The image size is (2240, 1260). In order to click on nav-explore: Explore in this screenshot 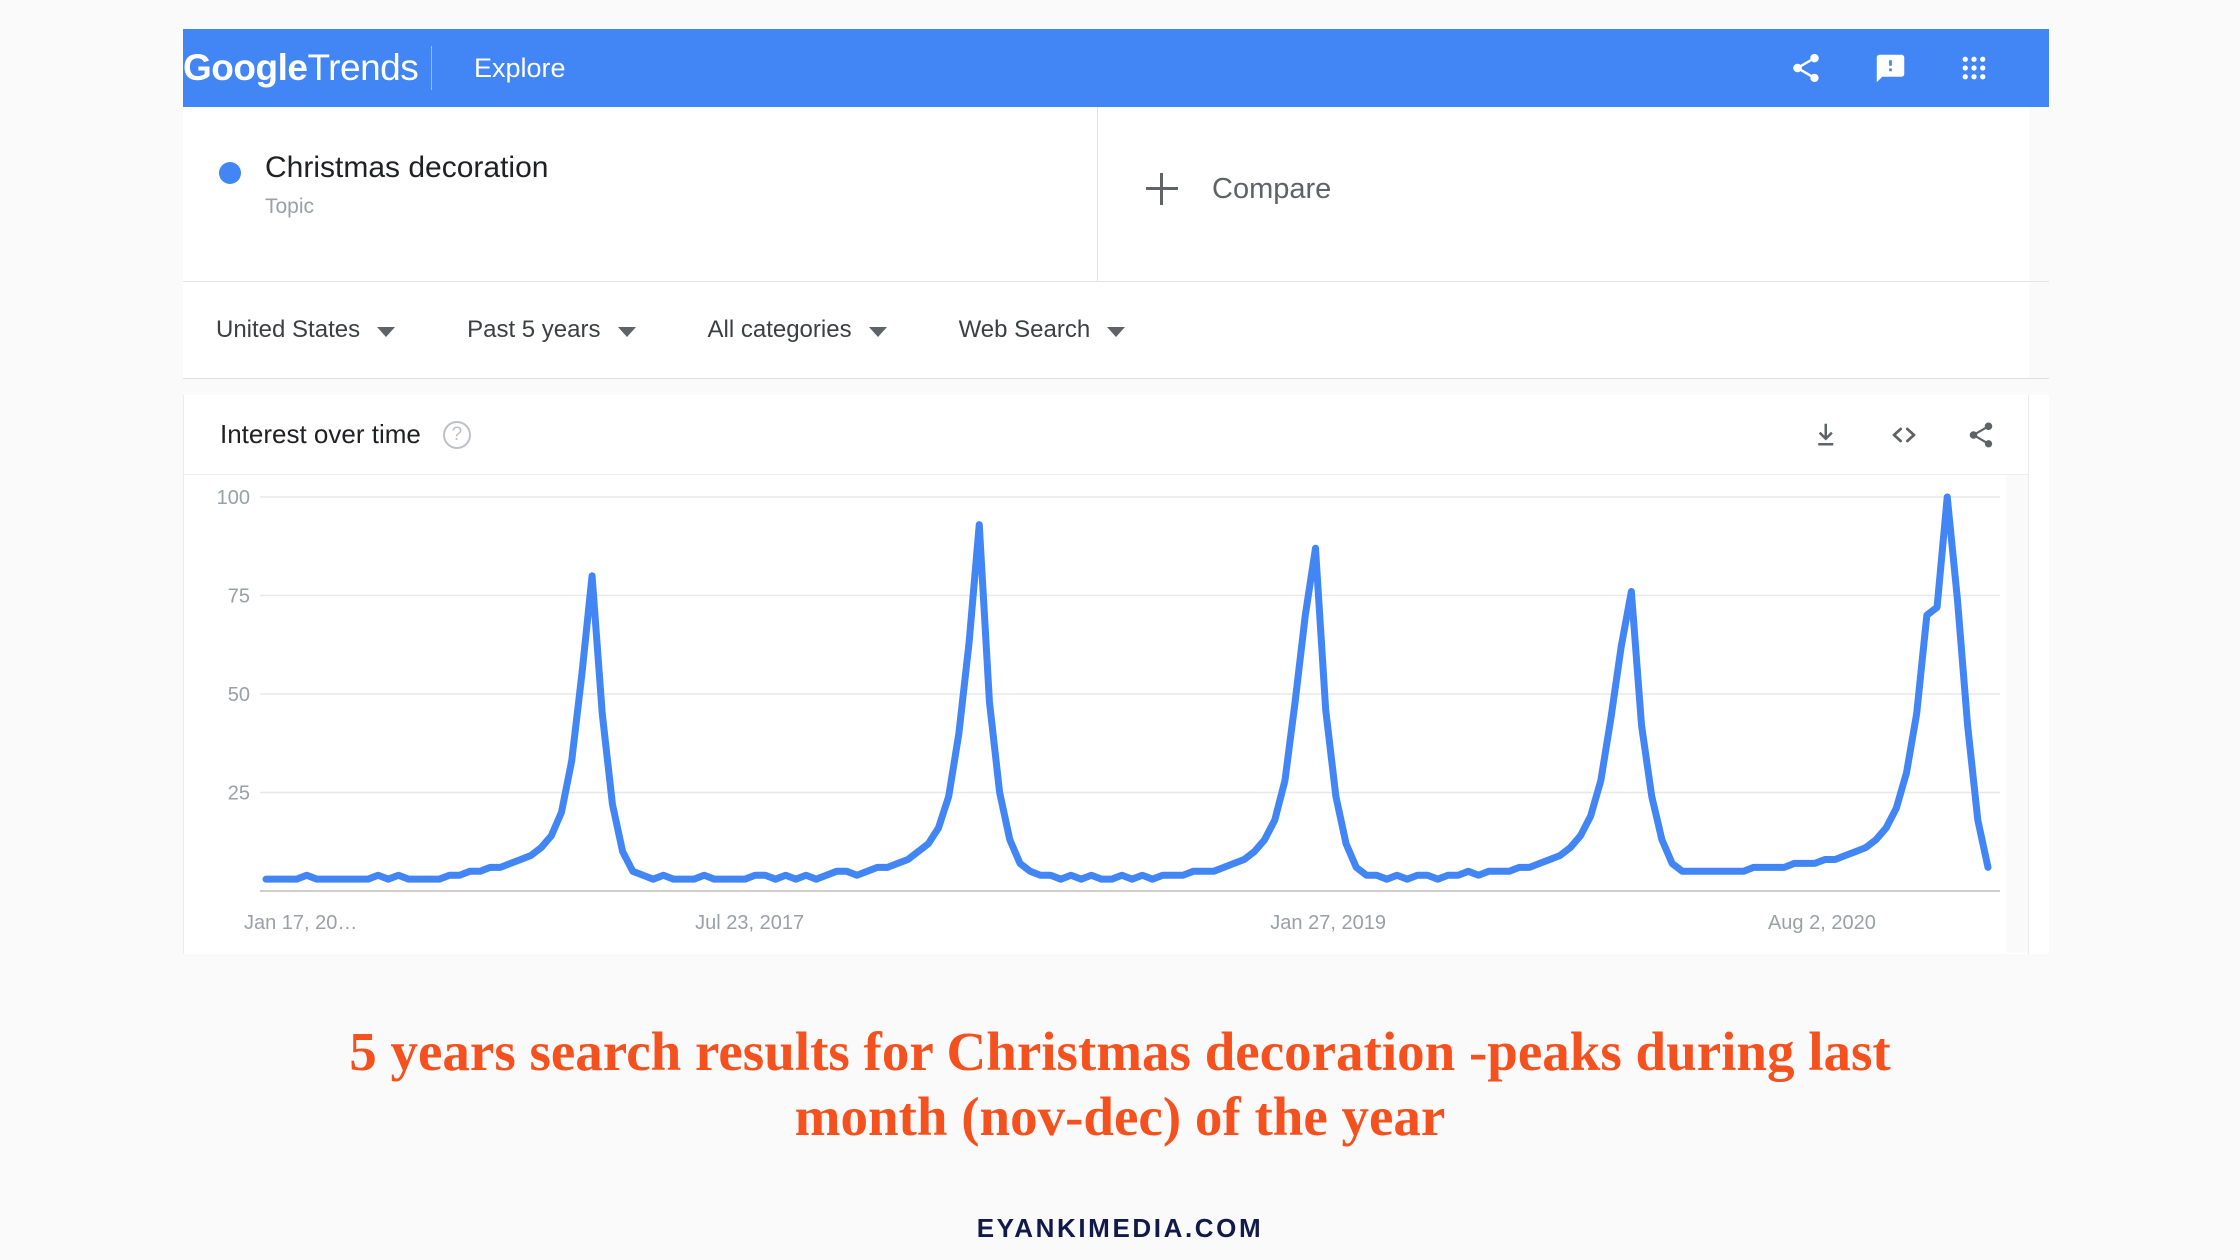, I will do `click(520, 68)`.